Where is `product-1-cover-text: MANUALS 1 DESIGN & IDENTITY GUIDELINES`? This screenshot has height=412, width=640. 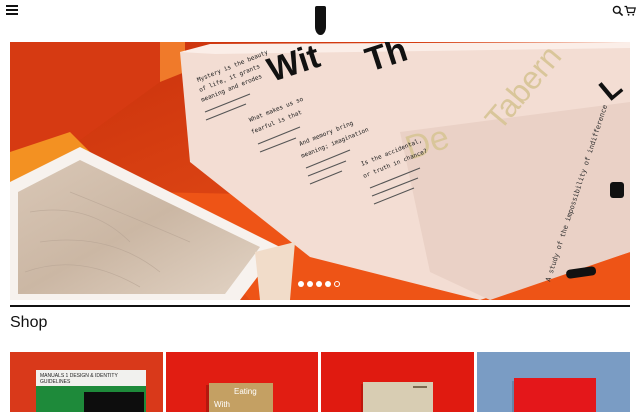
product-1-cover-text: MANUALS 1 DESIGN & IDENTITY GUIDELINES is located at coordinates (79, 379).